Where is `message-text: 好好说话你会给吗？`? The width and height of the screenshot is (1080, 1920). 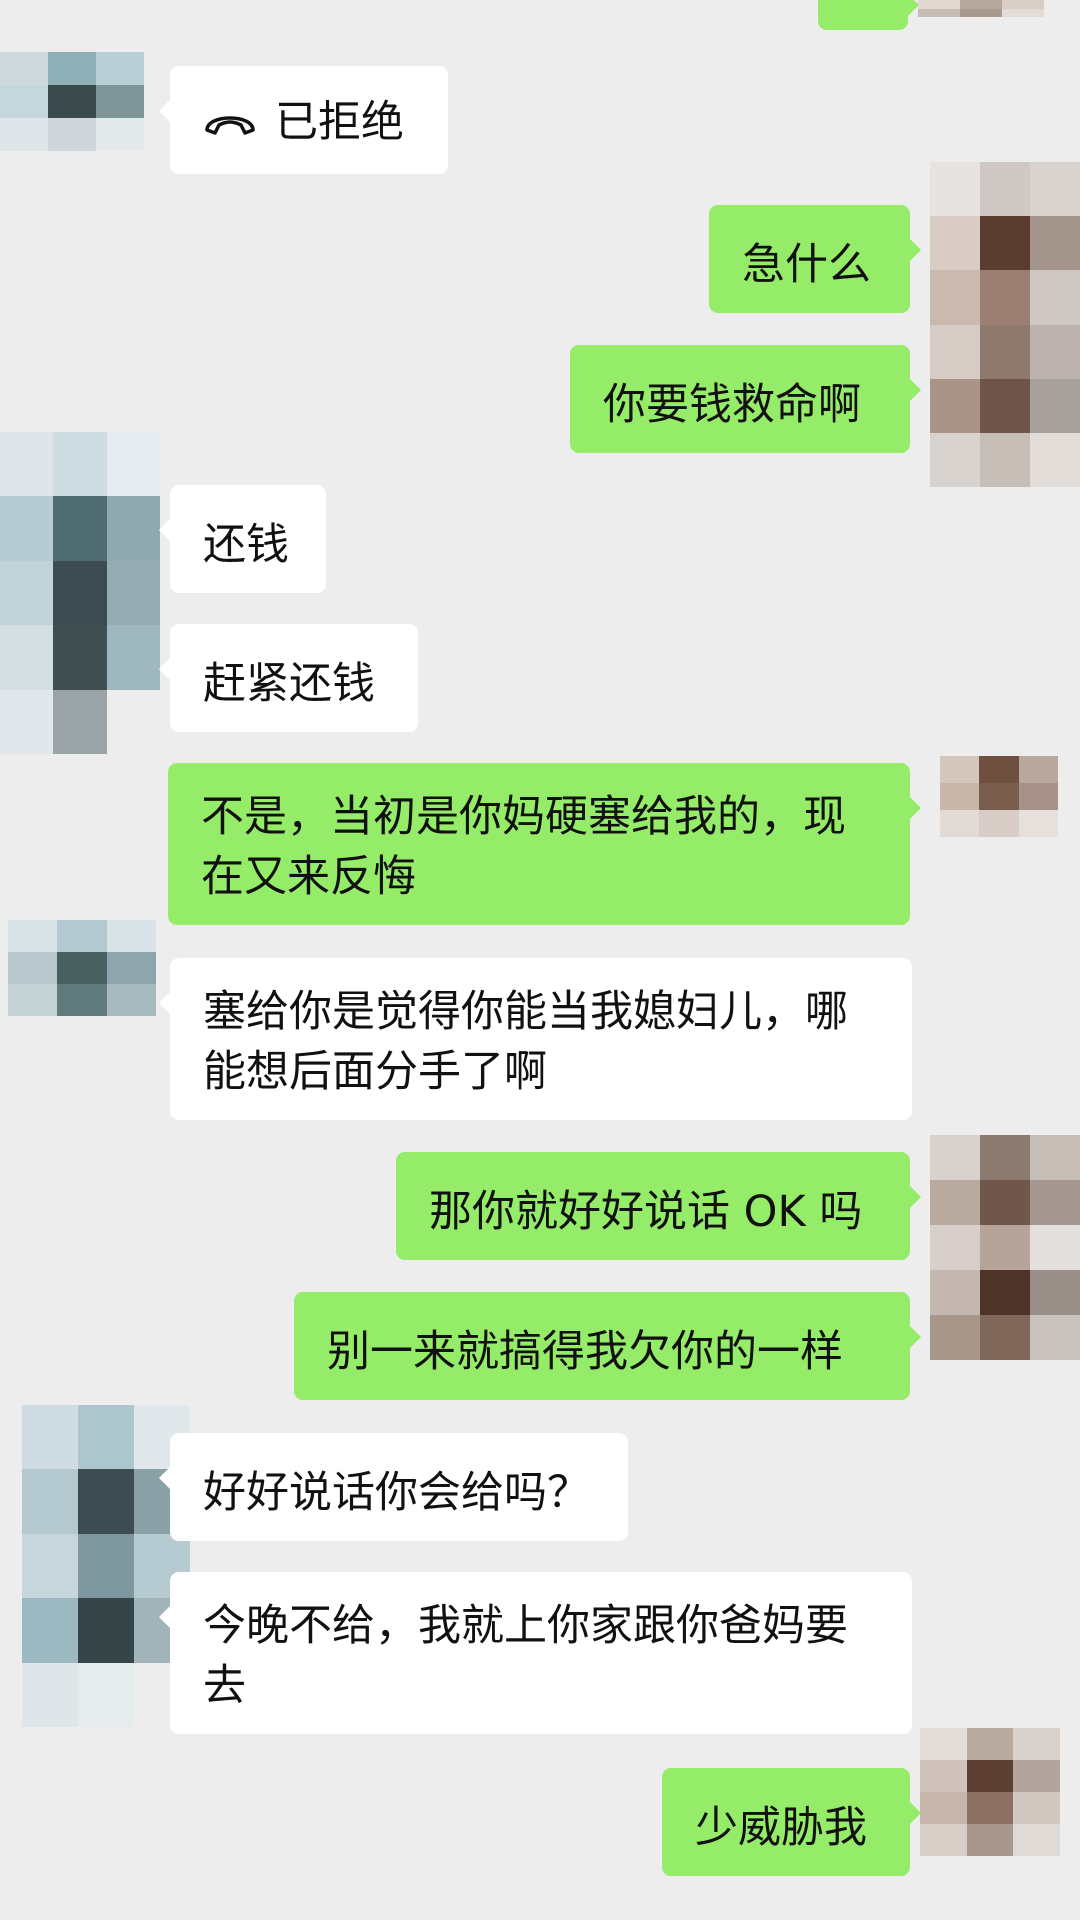
message-text: 好好说话你会给吗？ is located at coordinates (396, 1493).